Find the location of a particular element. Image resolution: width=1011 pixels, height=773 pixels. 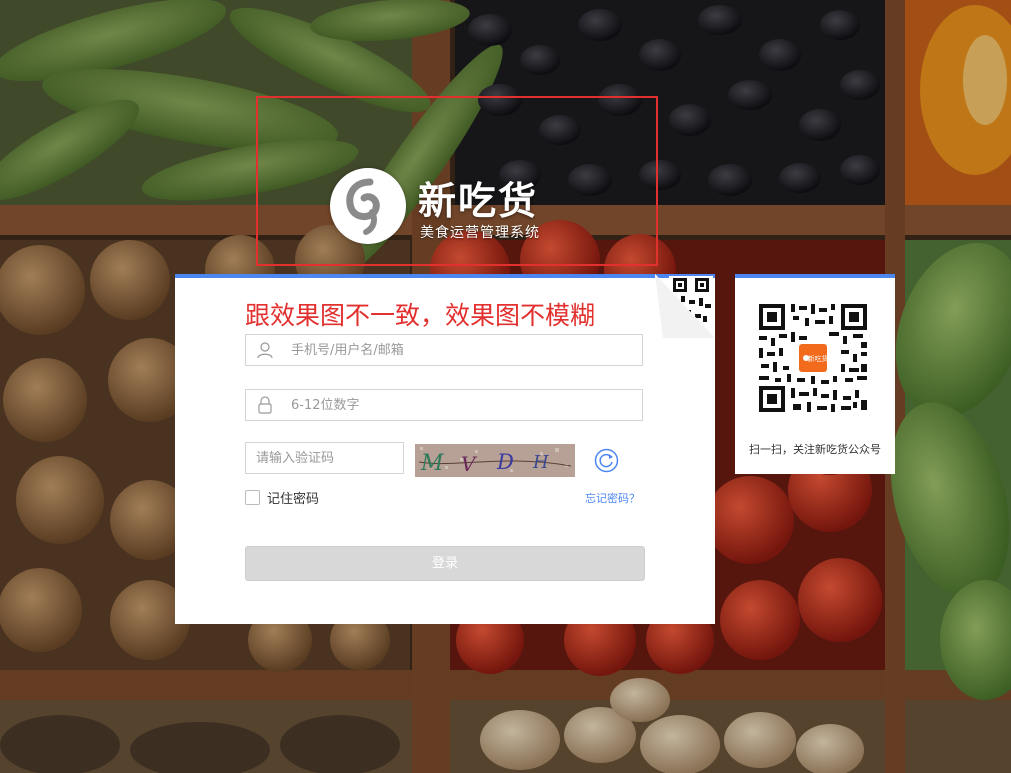

lock-icon is located at coordinates (265, 405).